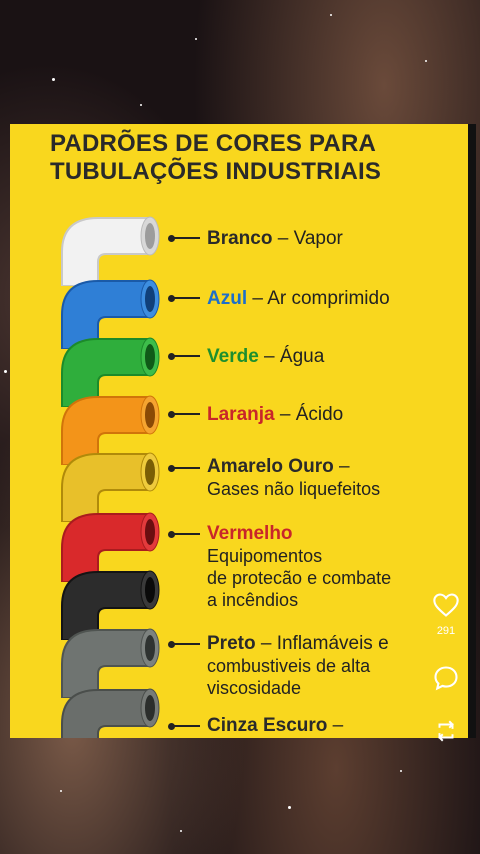  I want to click on pipe-label-cinza-escuro: Cinza Escuro –, so click(275, 725).